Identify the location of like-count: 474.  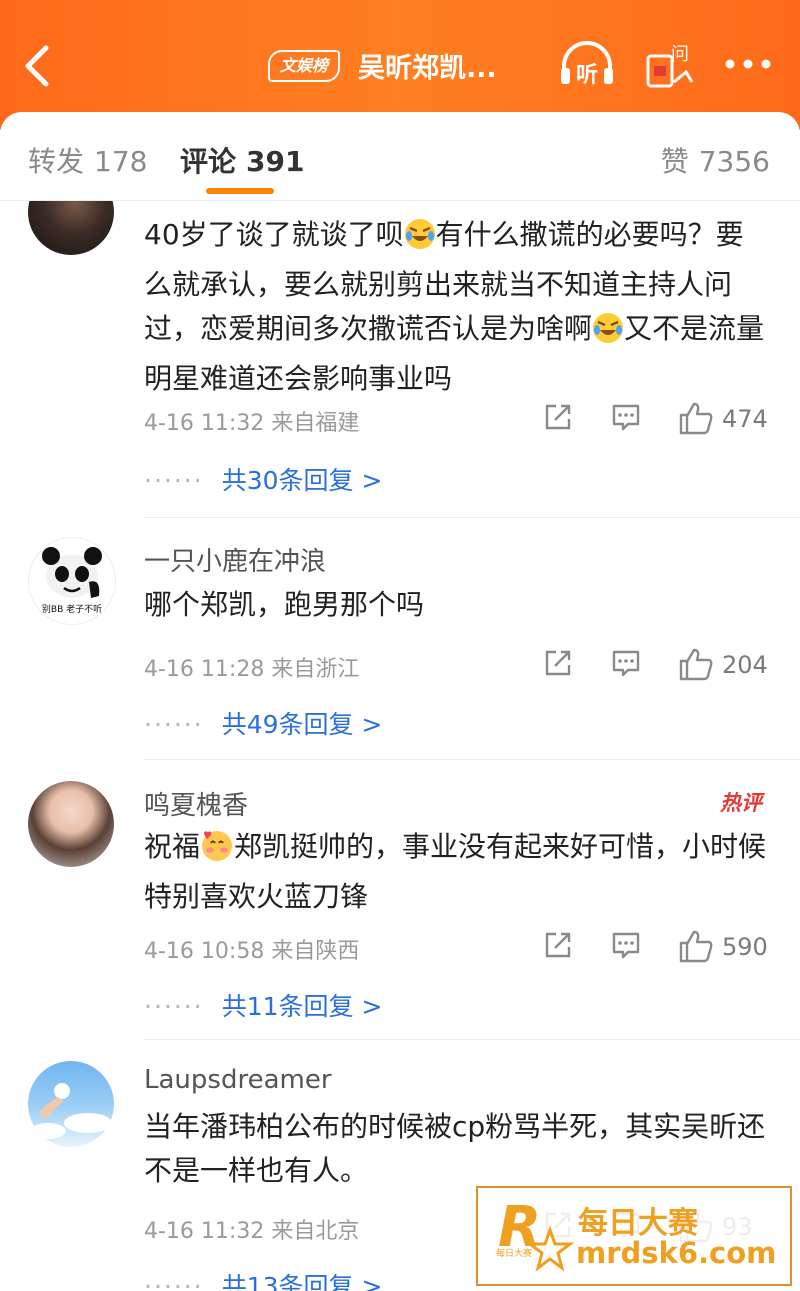
(745, 419).